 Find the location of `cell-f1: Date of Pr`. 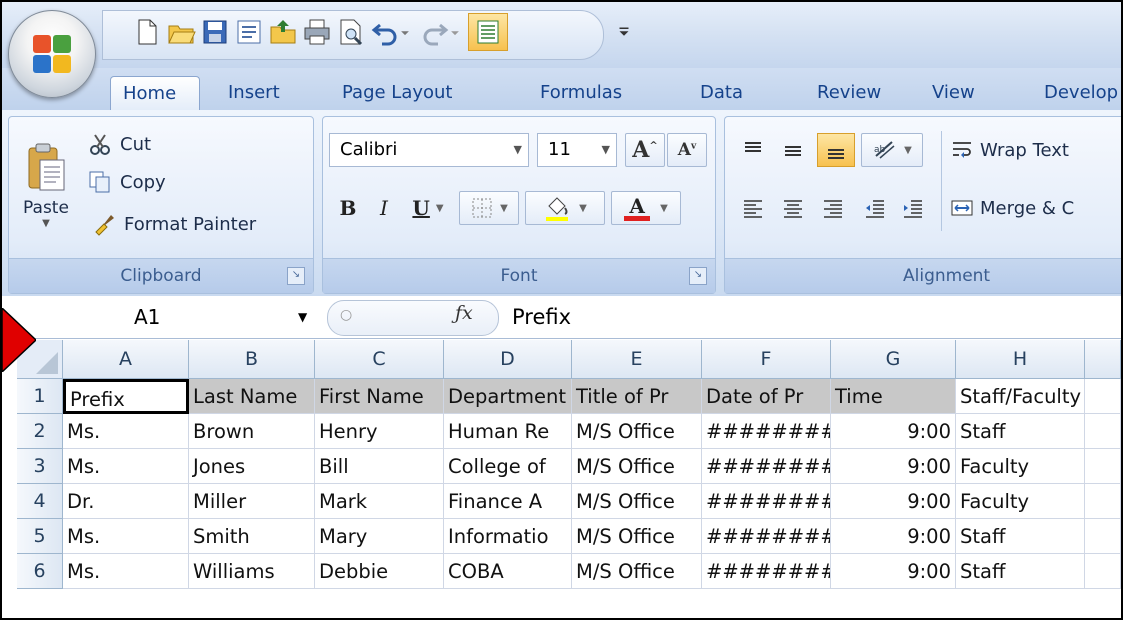

cell-f1: Date of Pr is located at coordinates (766, 396).